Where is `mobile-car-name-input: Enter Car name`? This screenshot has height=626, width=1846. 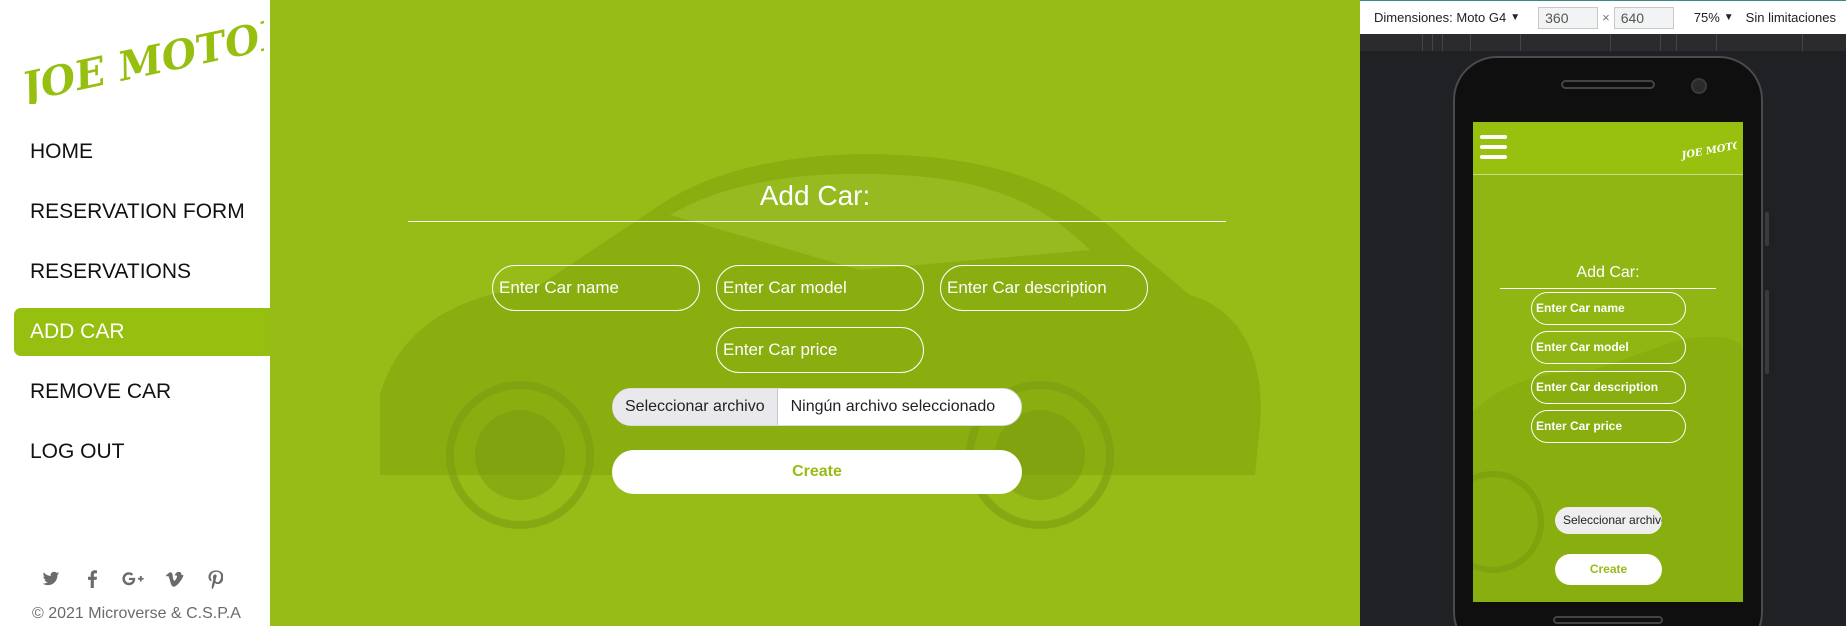 mobile-car-name-input: Enter Car name is located at coordinates (1608, 308).